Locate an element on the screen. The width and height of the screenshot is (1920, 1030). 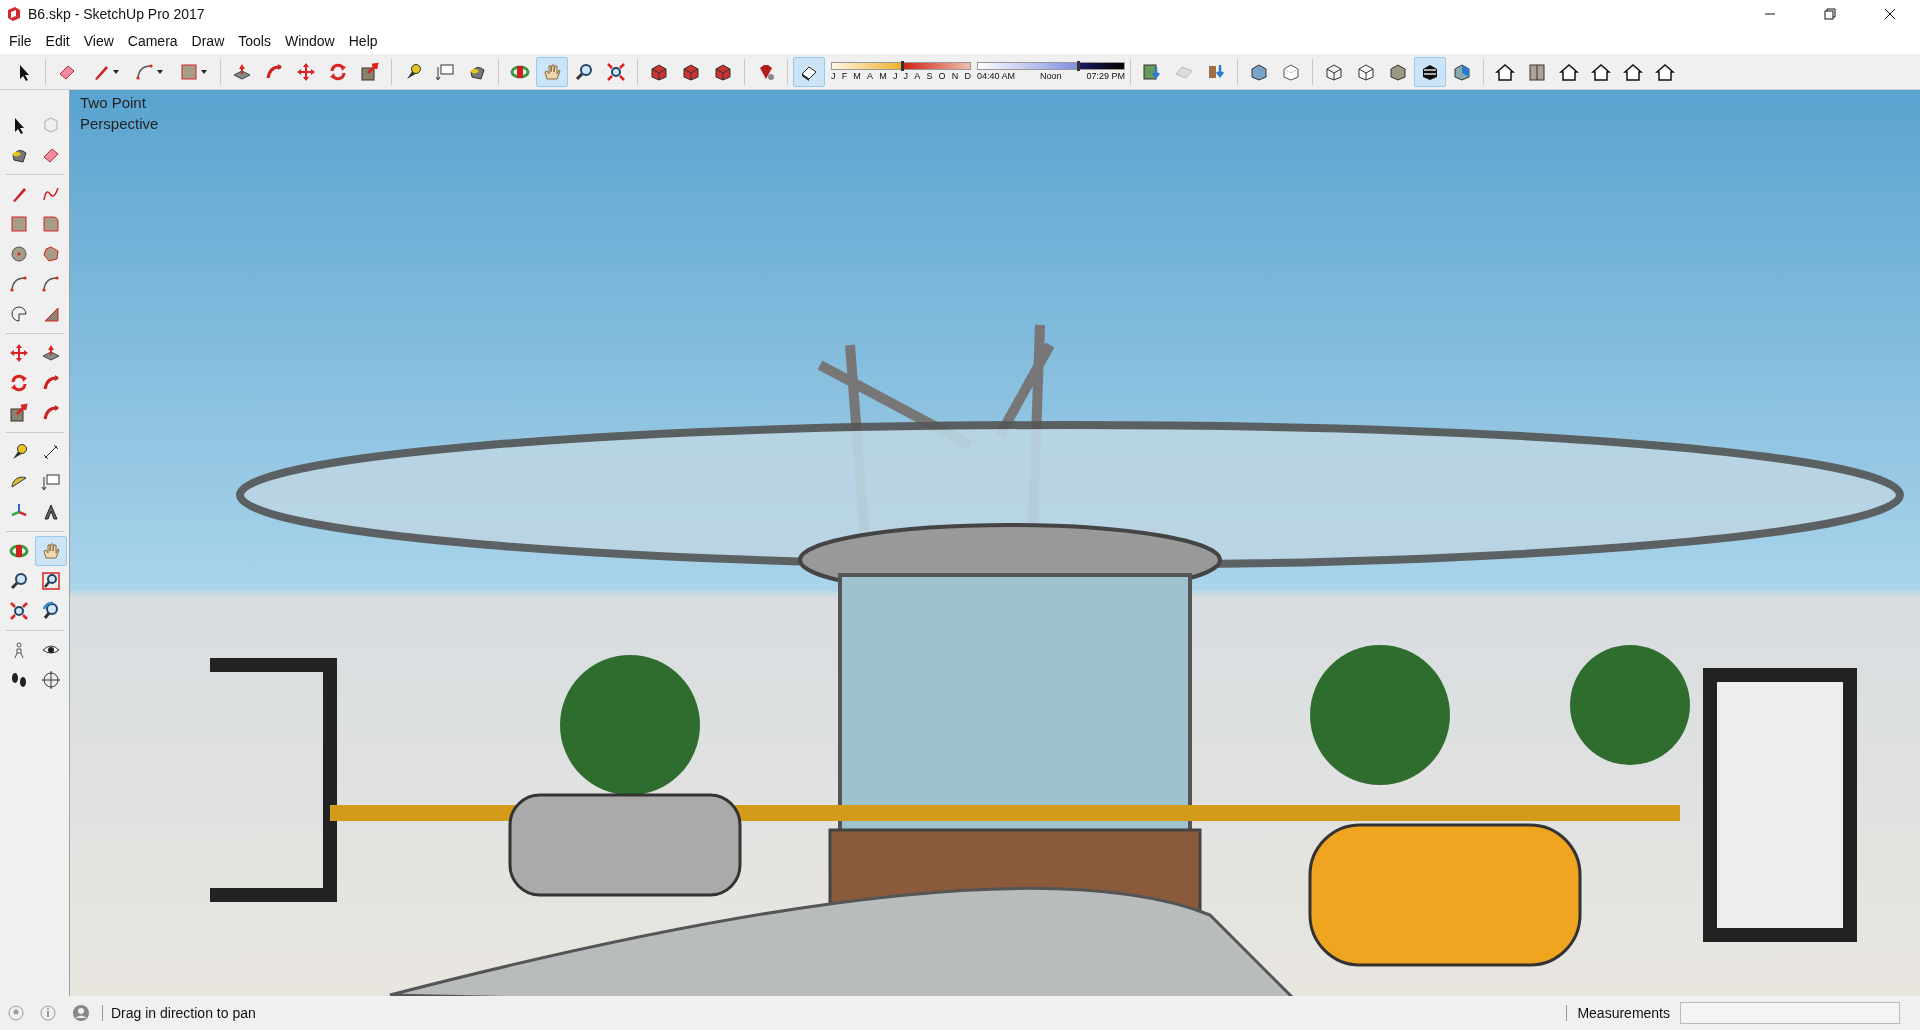
info-icon is located at coordinates (48, 1013).